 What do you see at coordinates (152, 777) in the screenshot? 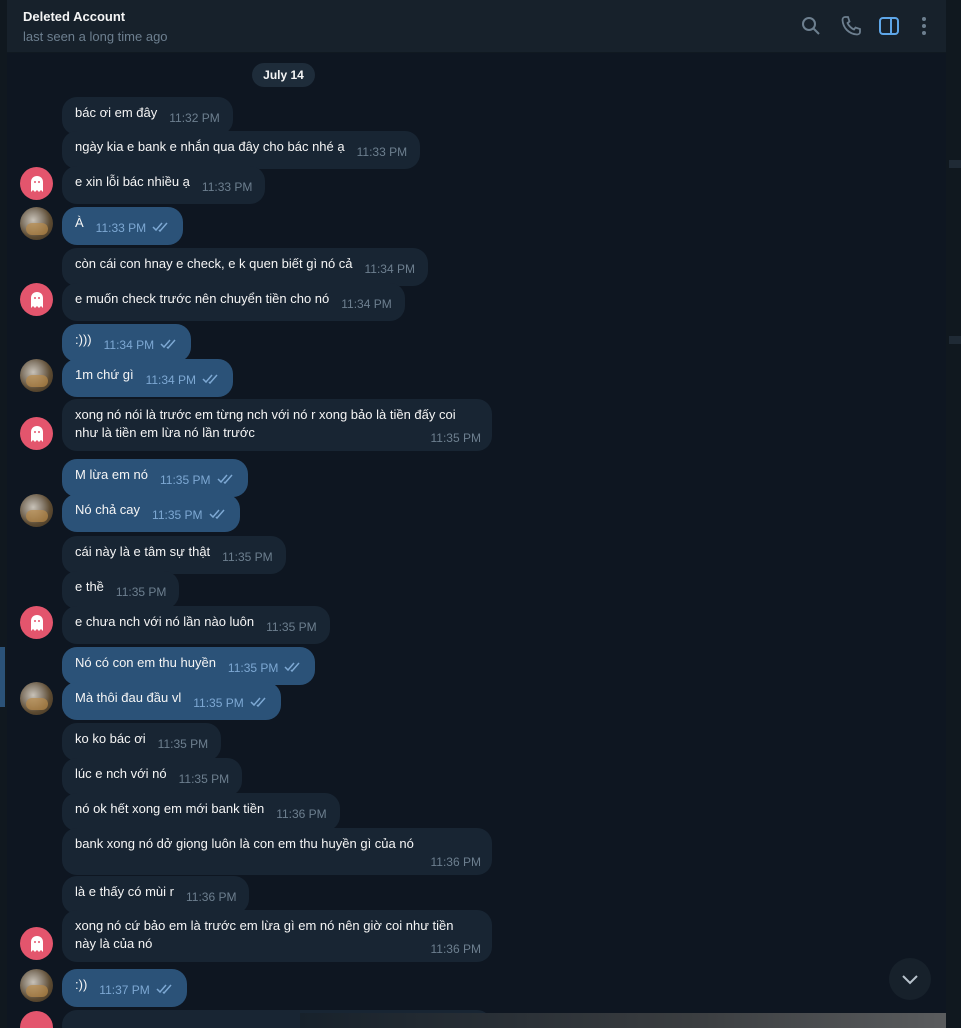
I see `message-bubble: lúc e nch với nó 11:35 PM` at bounding box center [152, 777].